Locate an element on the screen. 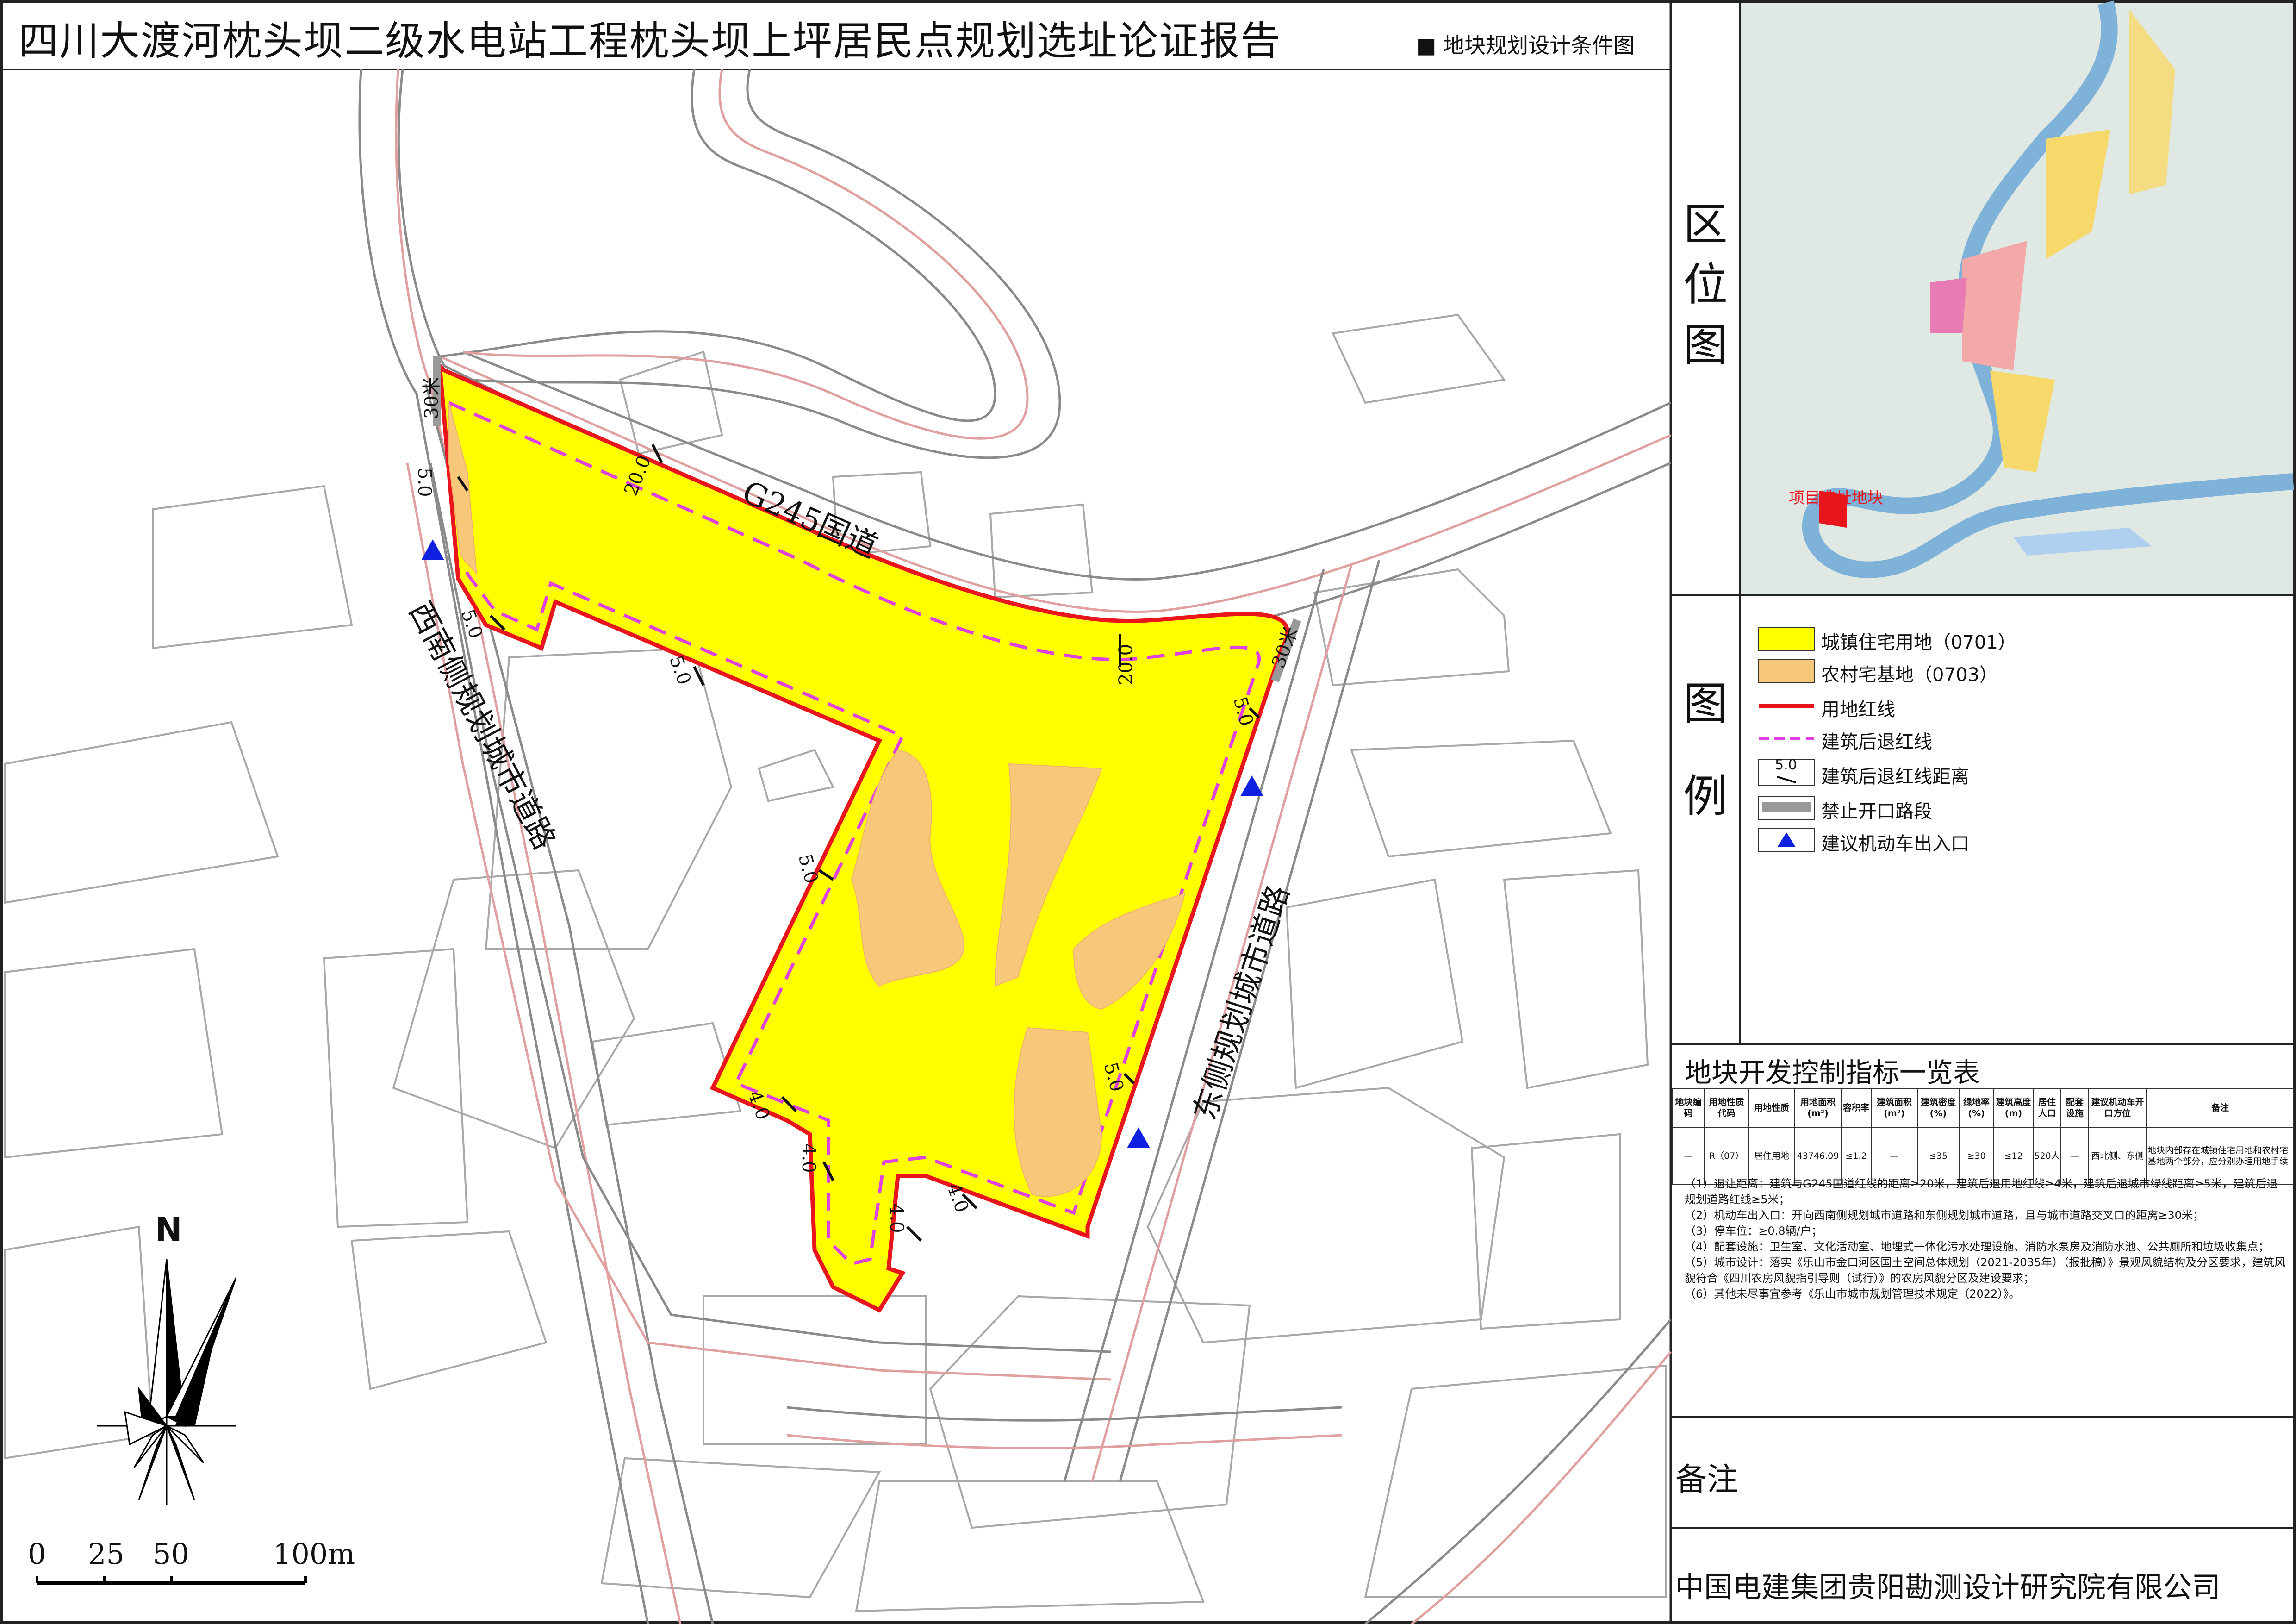 The image size is (2296, 1624). north-label: N is located at coordinates (168, 1230).